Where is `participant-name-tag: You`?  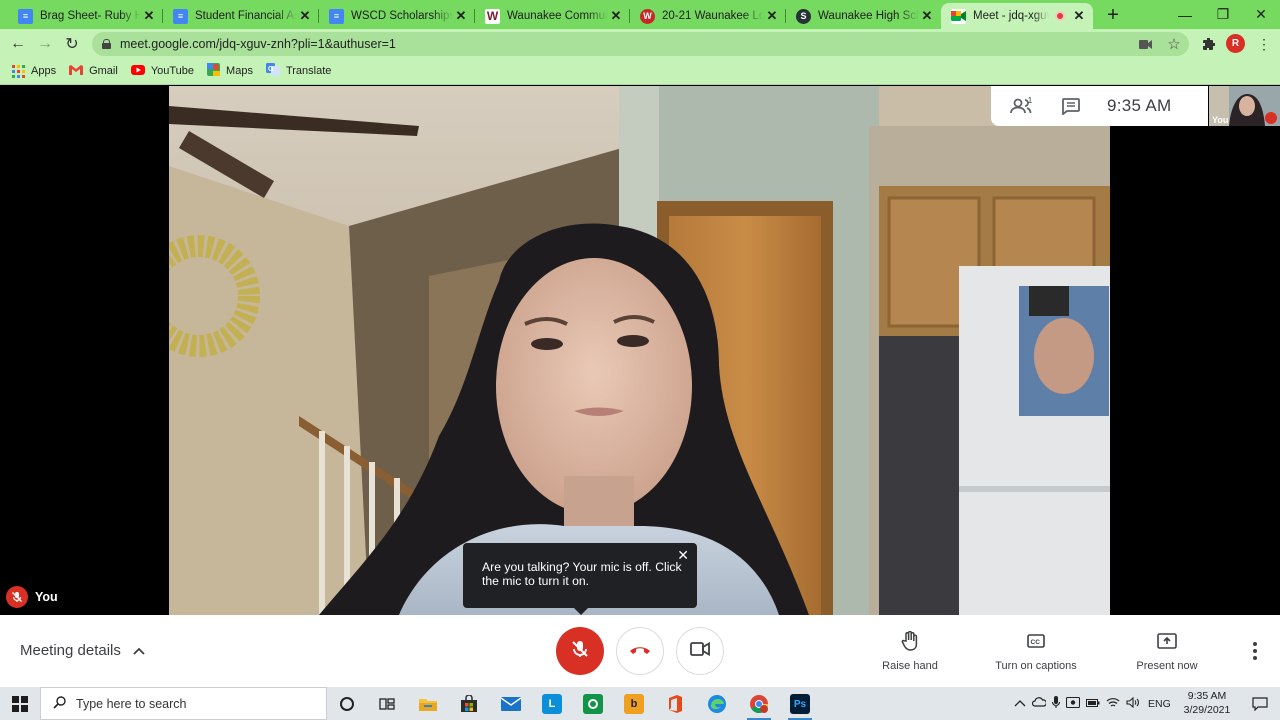
participant-name-tag: You is located at coordinates (32, 597).